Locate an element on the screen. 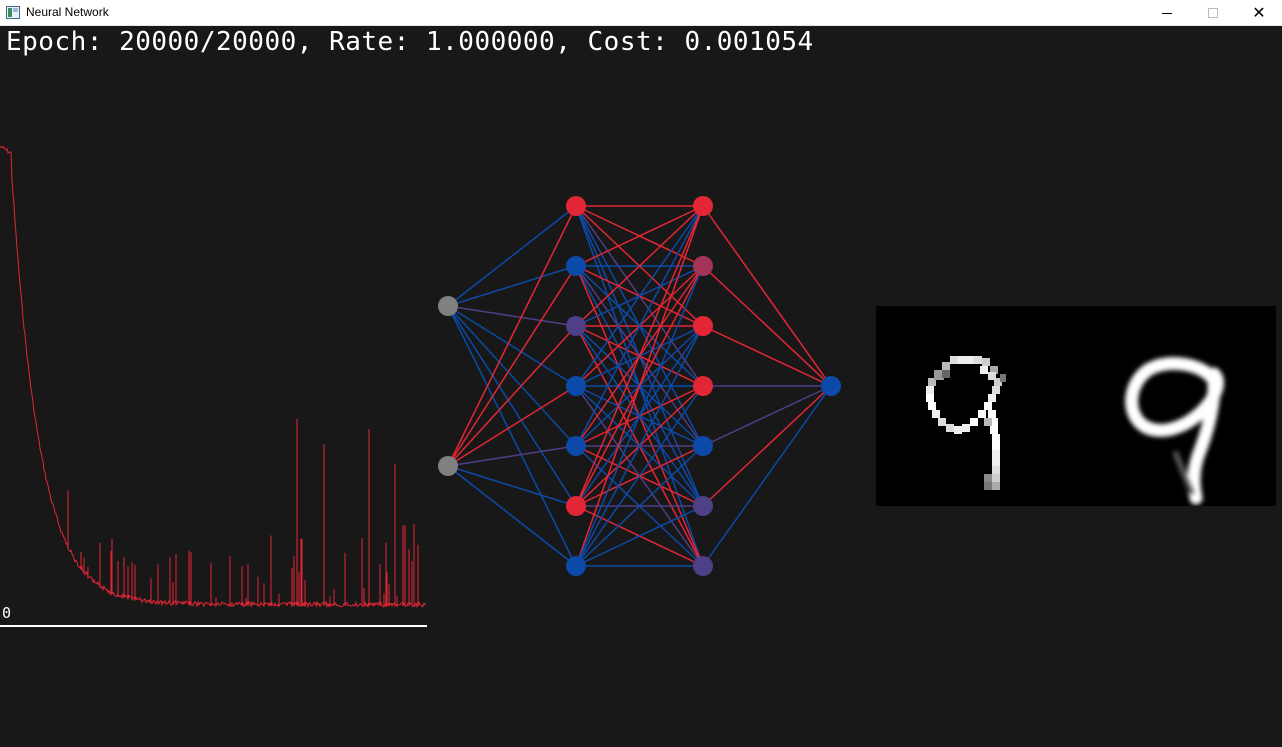 The width and height of the screenshot is (1282, 747). digit-nine-reconstructed is located at coordinates (1174, 431).